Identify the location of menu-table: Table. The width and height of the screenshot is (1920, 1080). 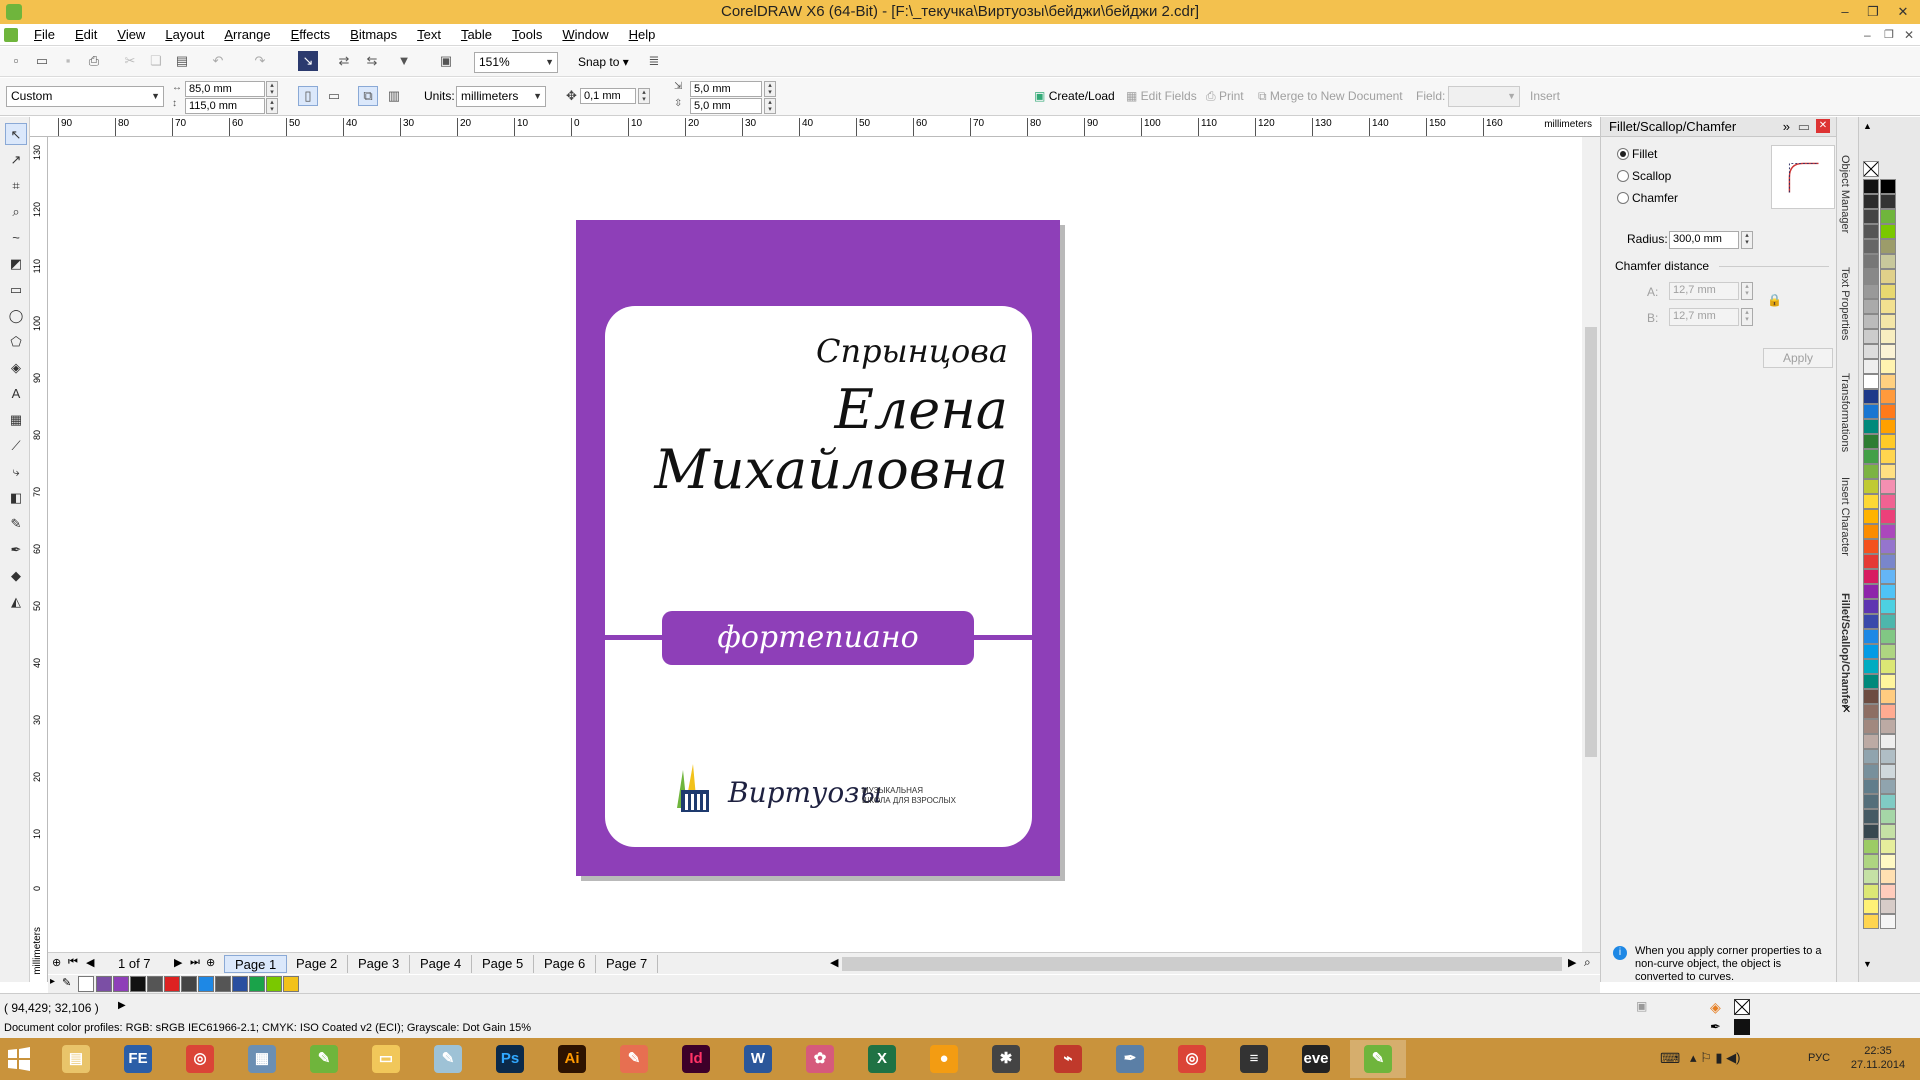
(476, 35).